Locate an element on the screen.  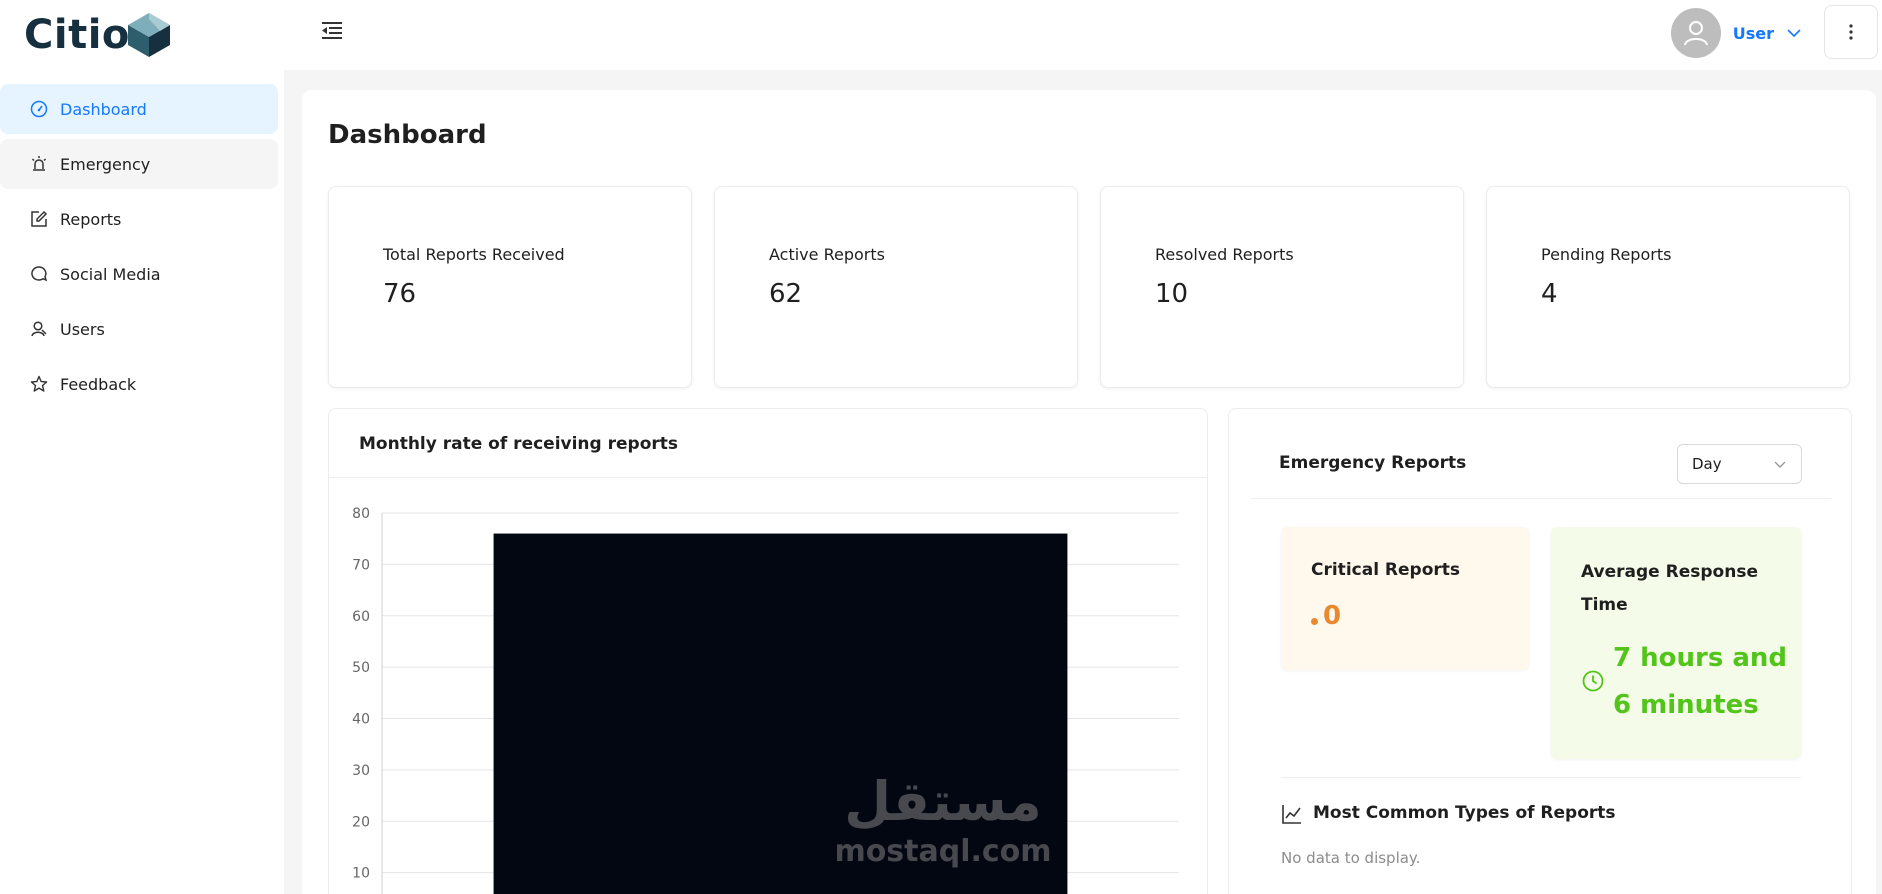
emergency-reports-title: Emergency Reports is located at coordinates (1373, 463).